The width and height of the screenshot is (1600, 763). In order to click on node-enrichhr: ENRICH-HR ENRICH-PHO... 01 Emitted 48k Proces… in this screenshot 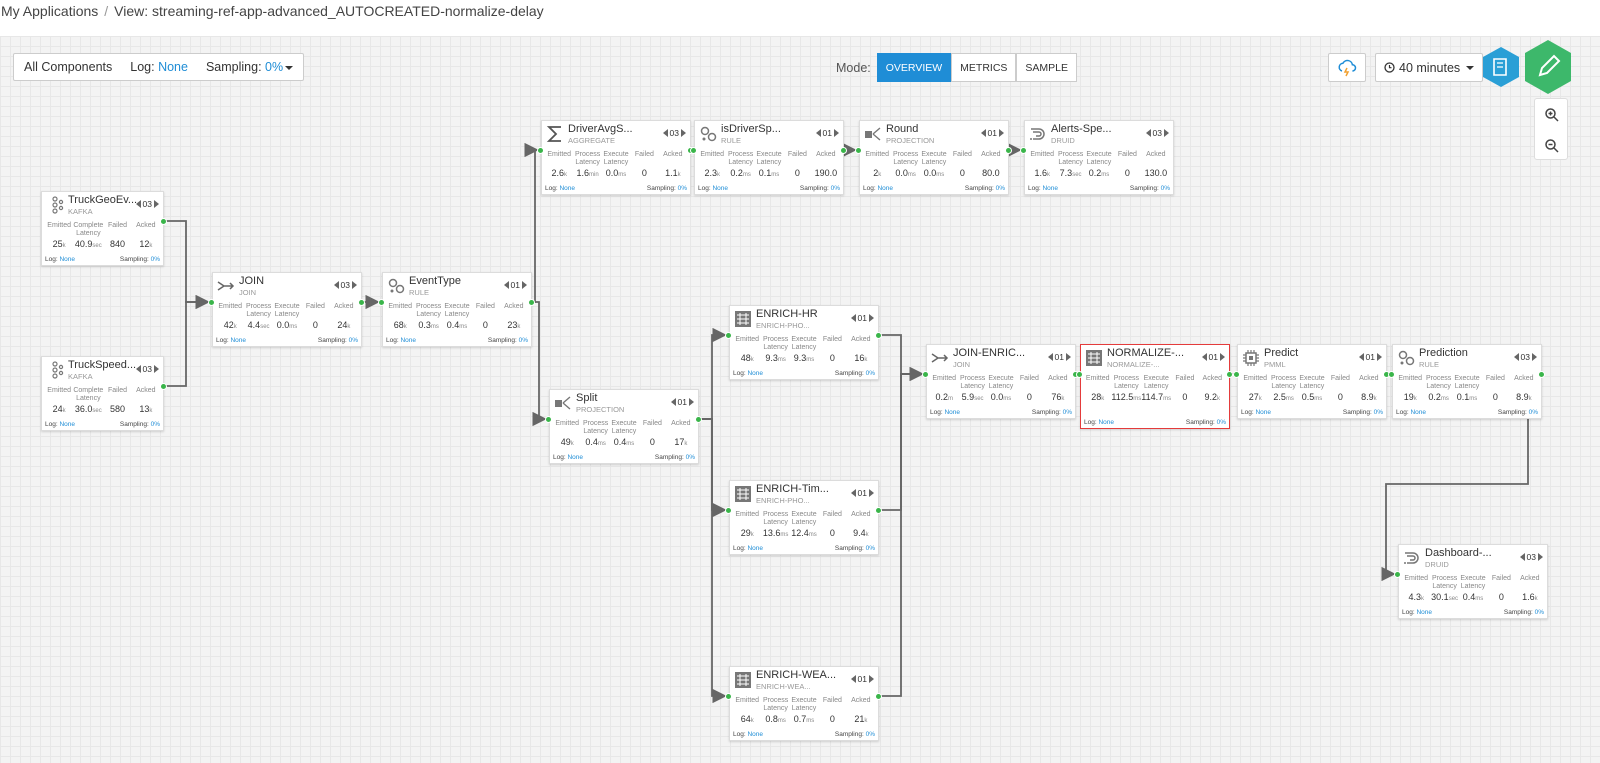, I will do `click(804, 342)`.